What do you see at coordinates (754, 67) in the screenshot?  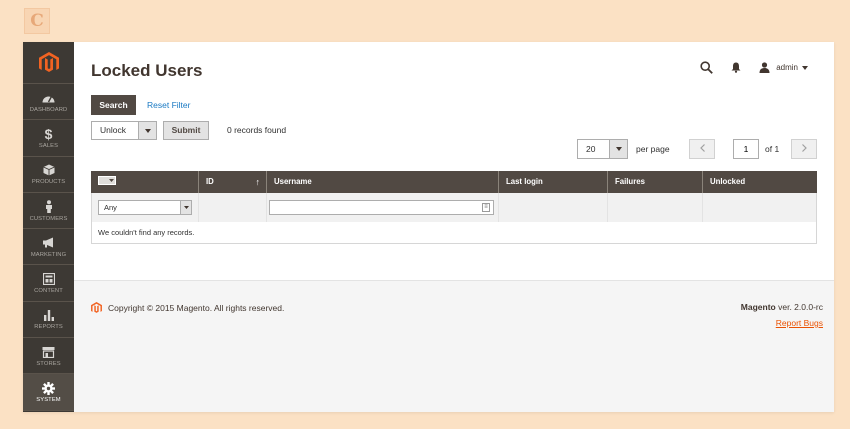 I see `header-actions: admin` at bounding box center [754, 67].